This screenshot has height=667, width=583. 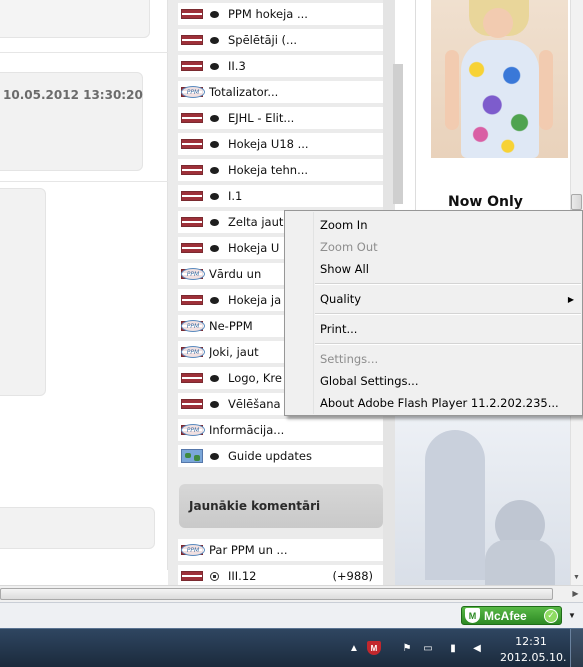 What do you see at coordinates (533, 657) in the screenshot?
I see `clock-date: 2012.05.10.` at bounding box center [533, 657].